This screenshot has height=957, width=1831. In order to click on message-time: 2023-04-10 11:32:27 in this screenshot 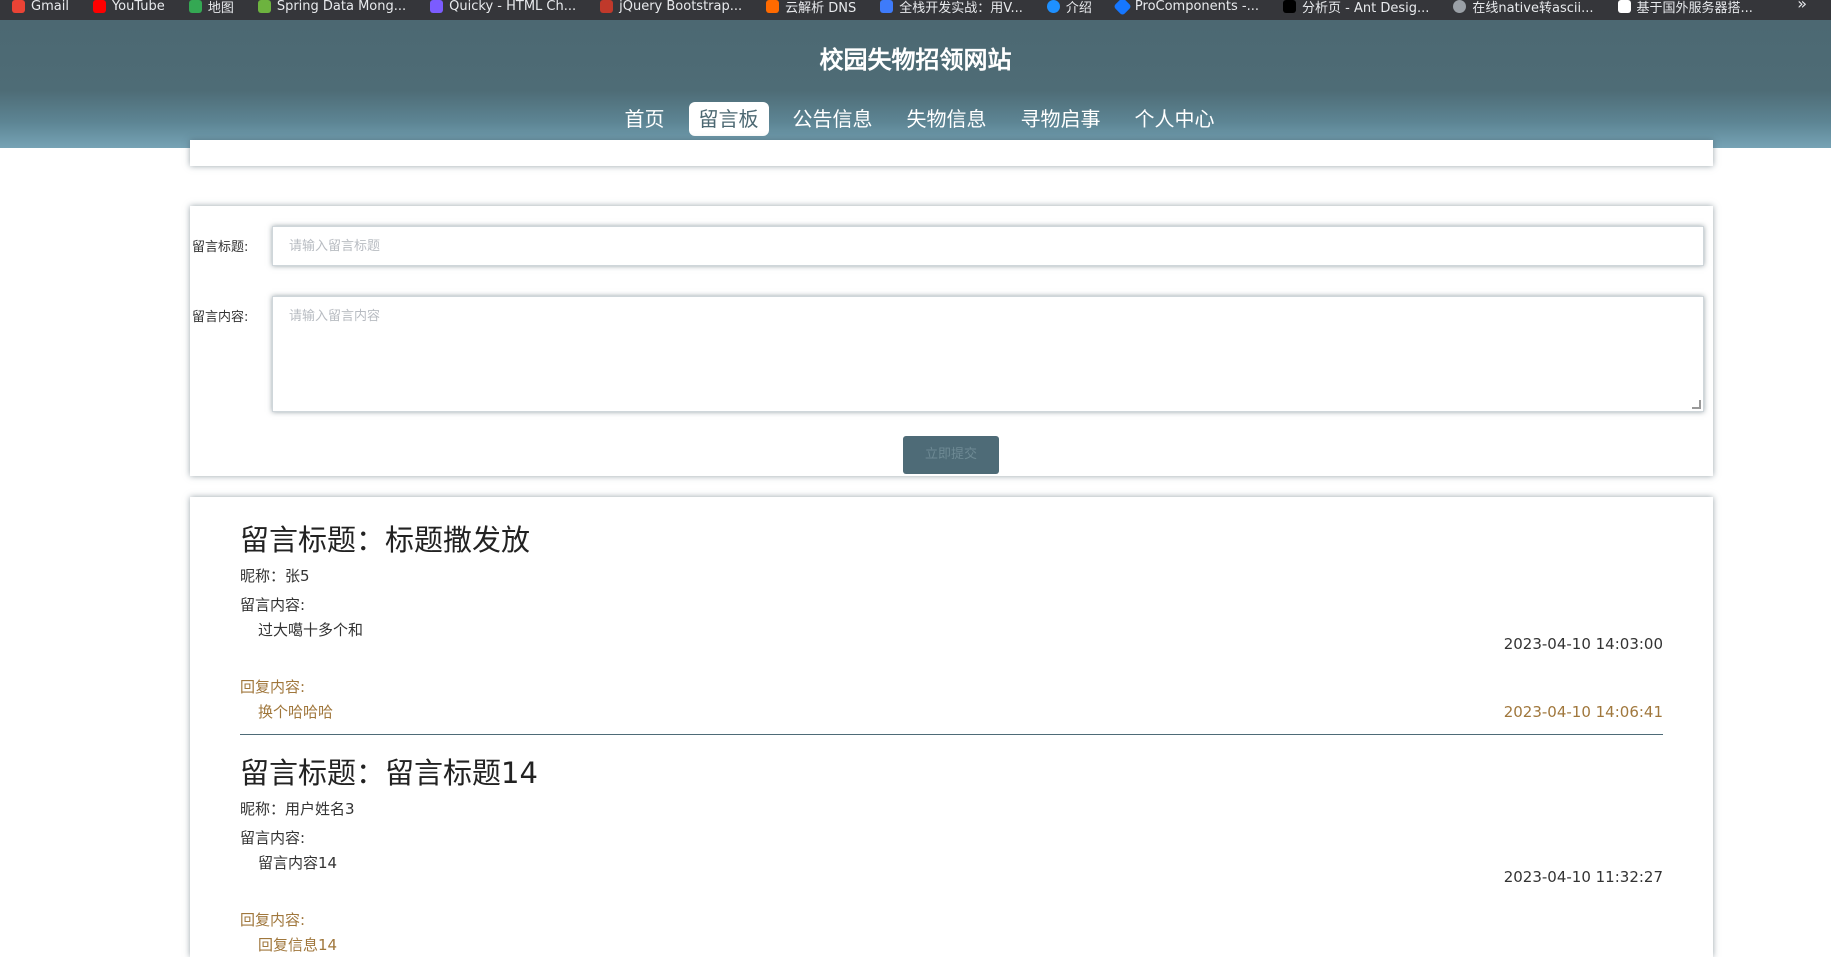, I will do `click(1583, 877)`.